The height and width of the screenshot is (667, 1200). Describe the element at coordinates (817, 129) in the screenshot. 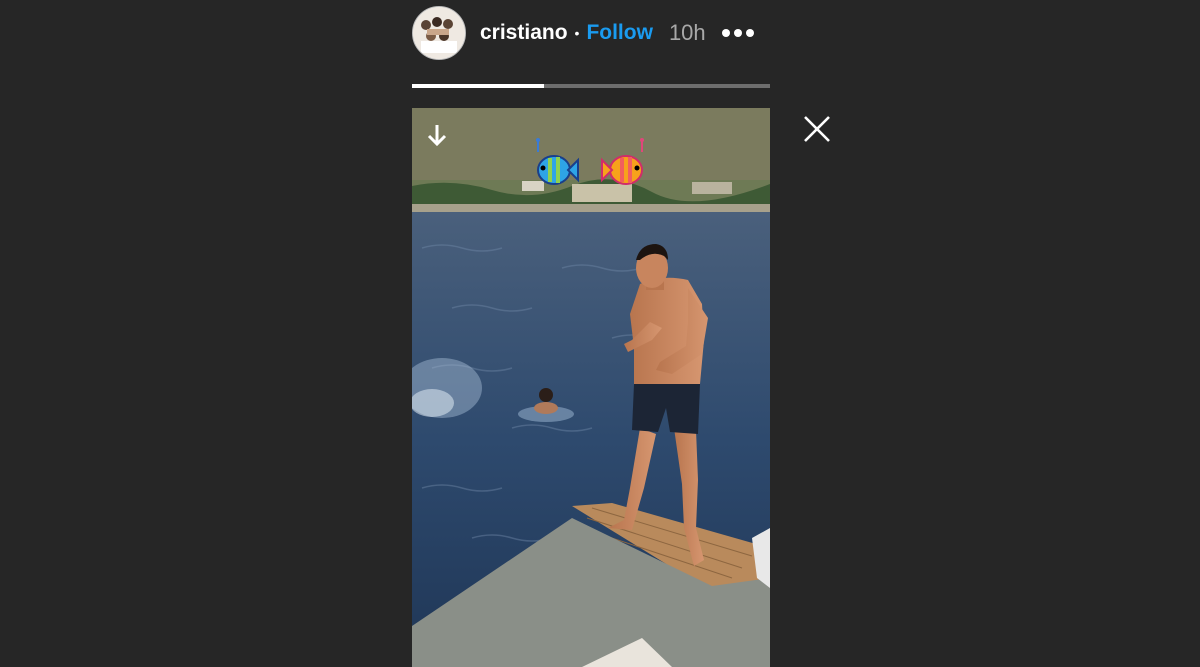

I see `close-icon` at that location.